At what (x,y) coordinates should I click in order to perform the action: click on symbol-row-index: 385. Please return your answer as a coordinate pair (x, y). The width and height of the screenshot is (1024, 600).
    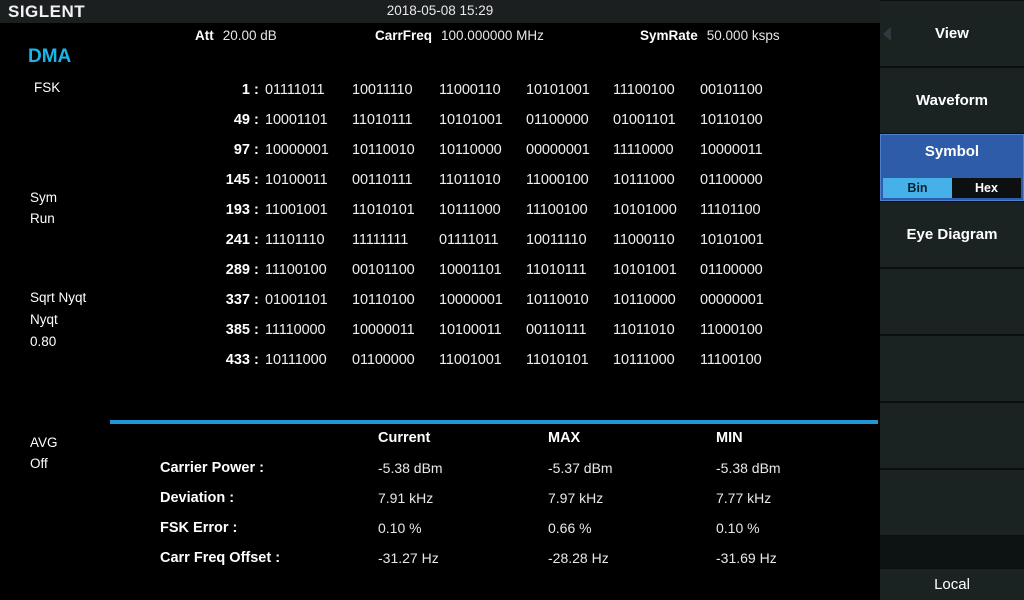
    Looking at the image, I should click on (237, 330).